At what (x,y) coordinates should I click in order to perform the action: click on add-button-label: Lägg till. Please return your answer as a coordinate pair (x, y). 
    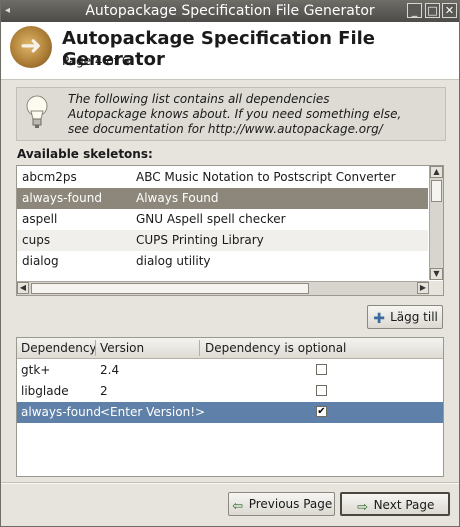
    Looking at the image, I should click on (414, 317).